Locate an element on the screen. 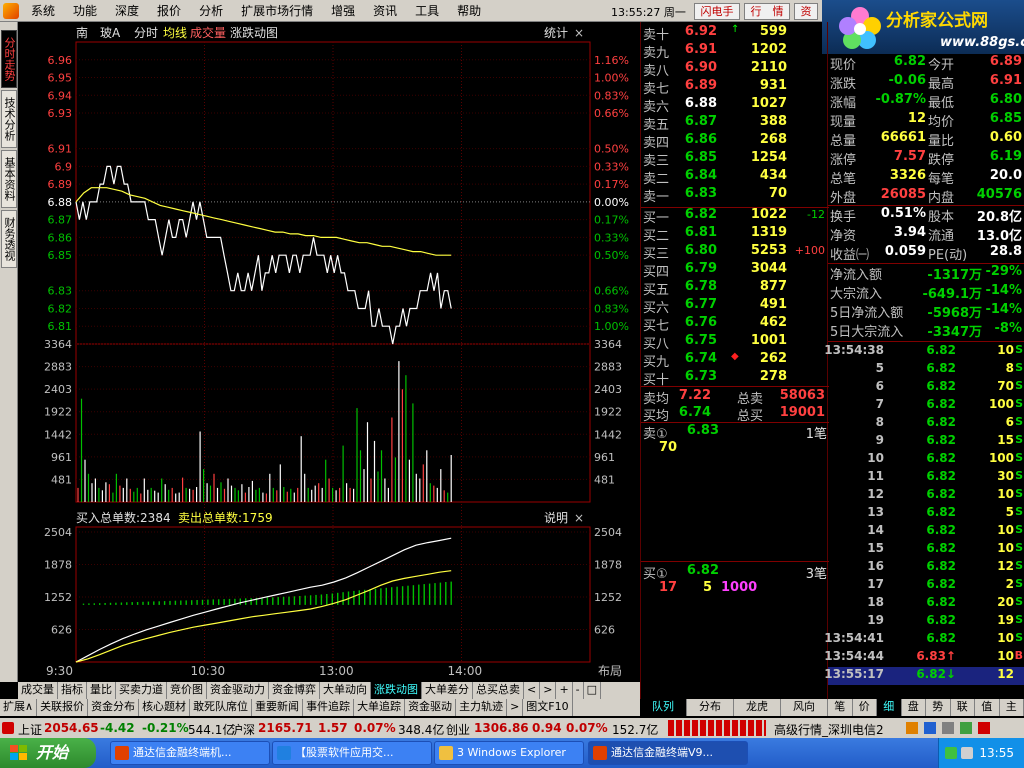 This screenshot has width=1024, height=768. indicator-tab-8: 涨跌动图 is located at coordinates (396, 690).